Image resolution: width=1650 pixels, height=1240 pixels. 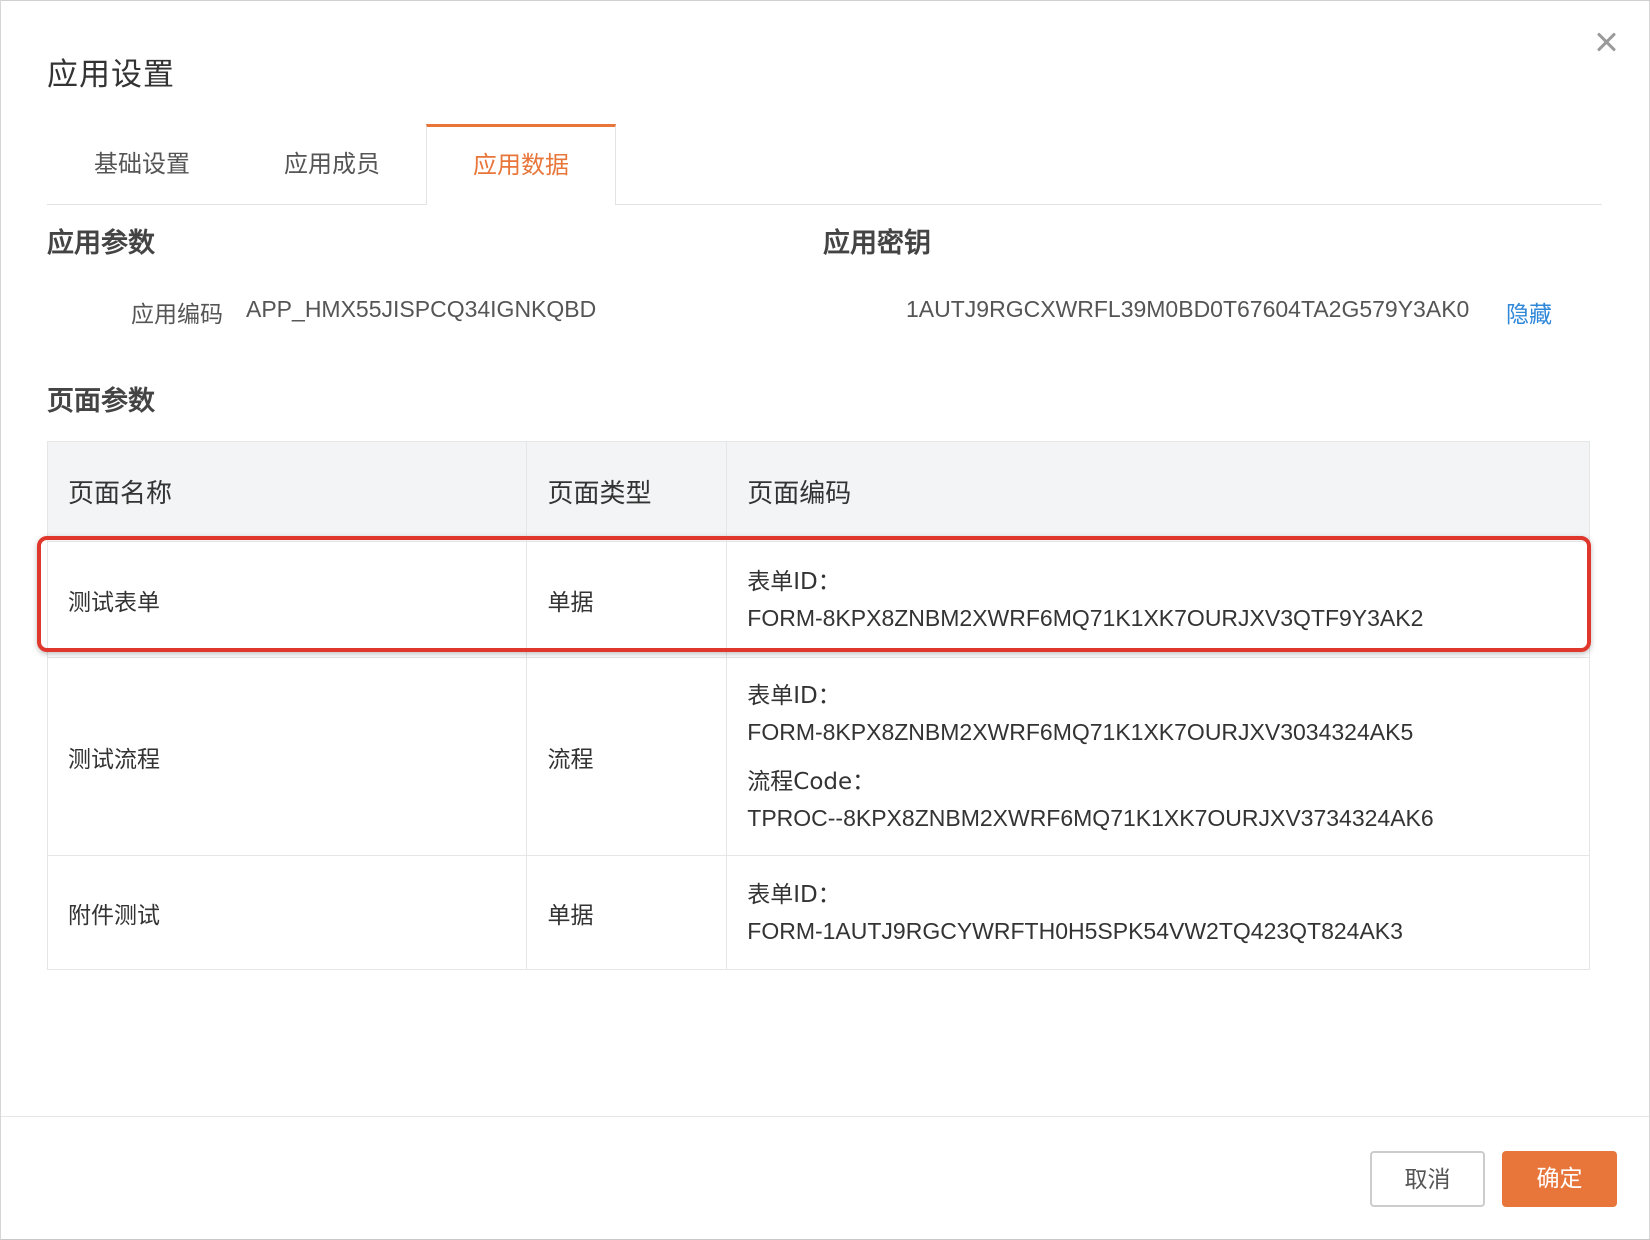 I want to click on app-code-label: 应用编码, so click(x=177, y=315).